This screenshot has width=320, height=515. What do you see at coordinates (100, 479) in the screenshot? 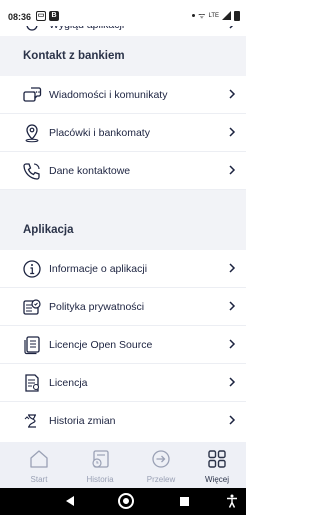
I see `tab-label: Historia` at bounding box center [100, 479].